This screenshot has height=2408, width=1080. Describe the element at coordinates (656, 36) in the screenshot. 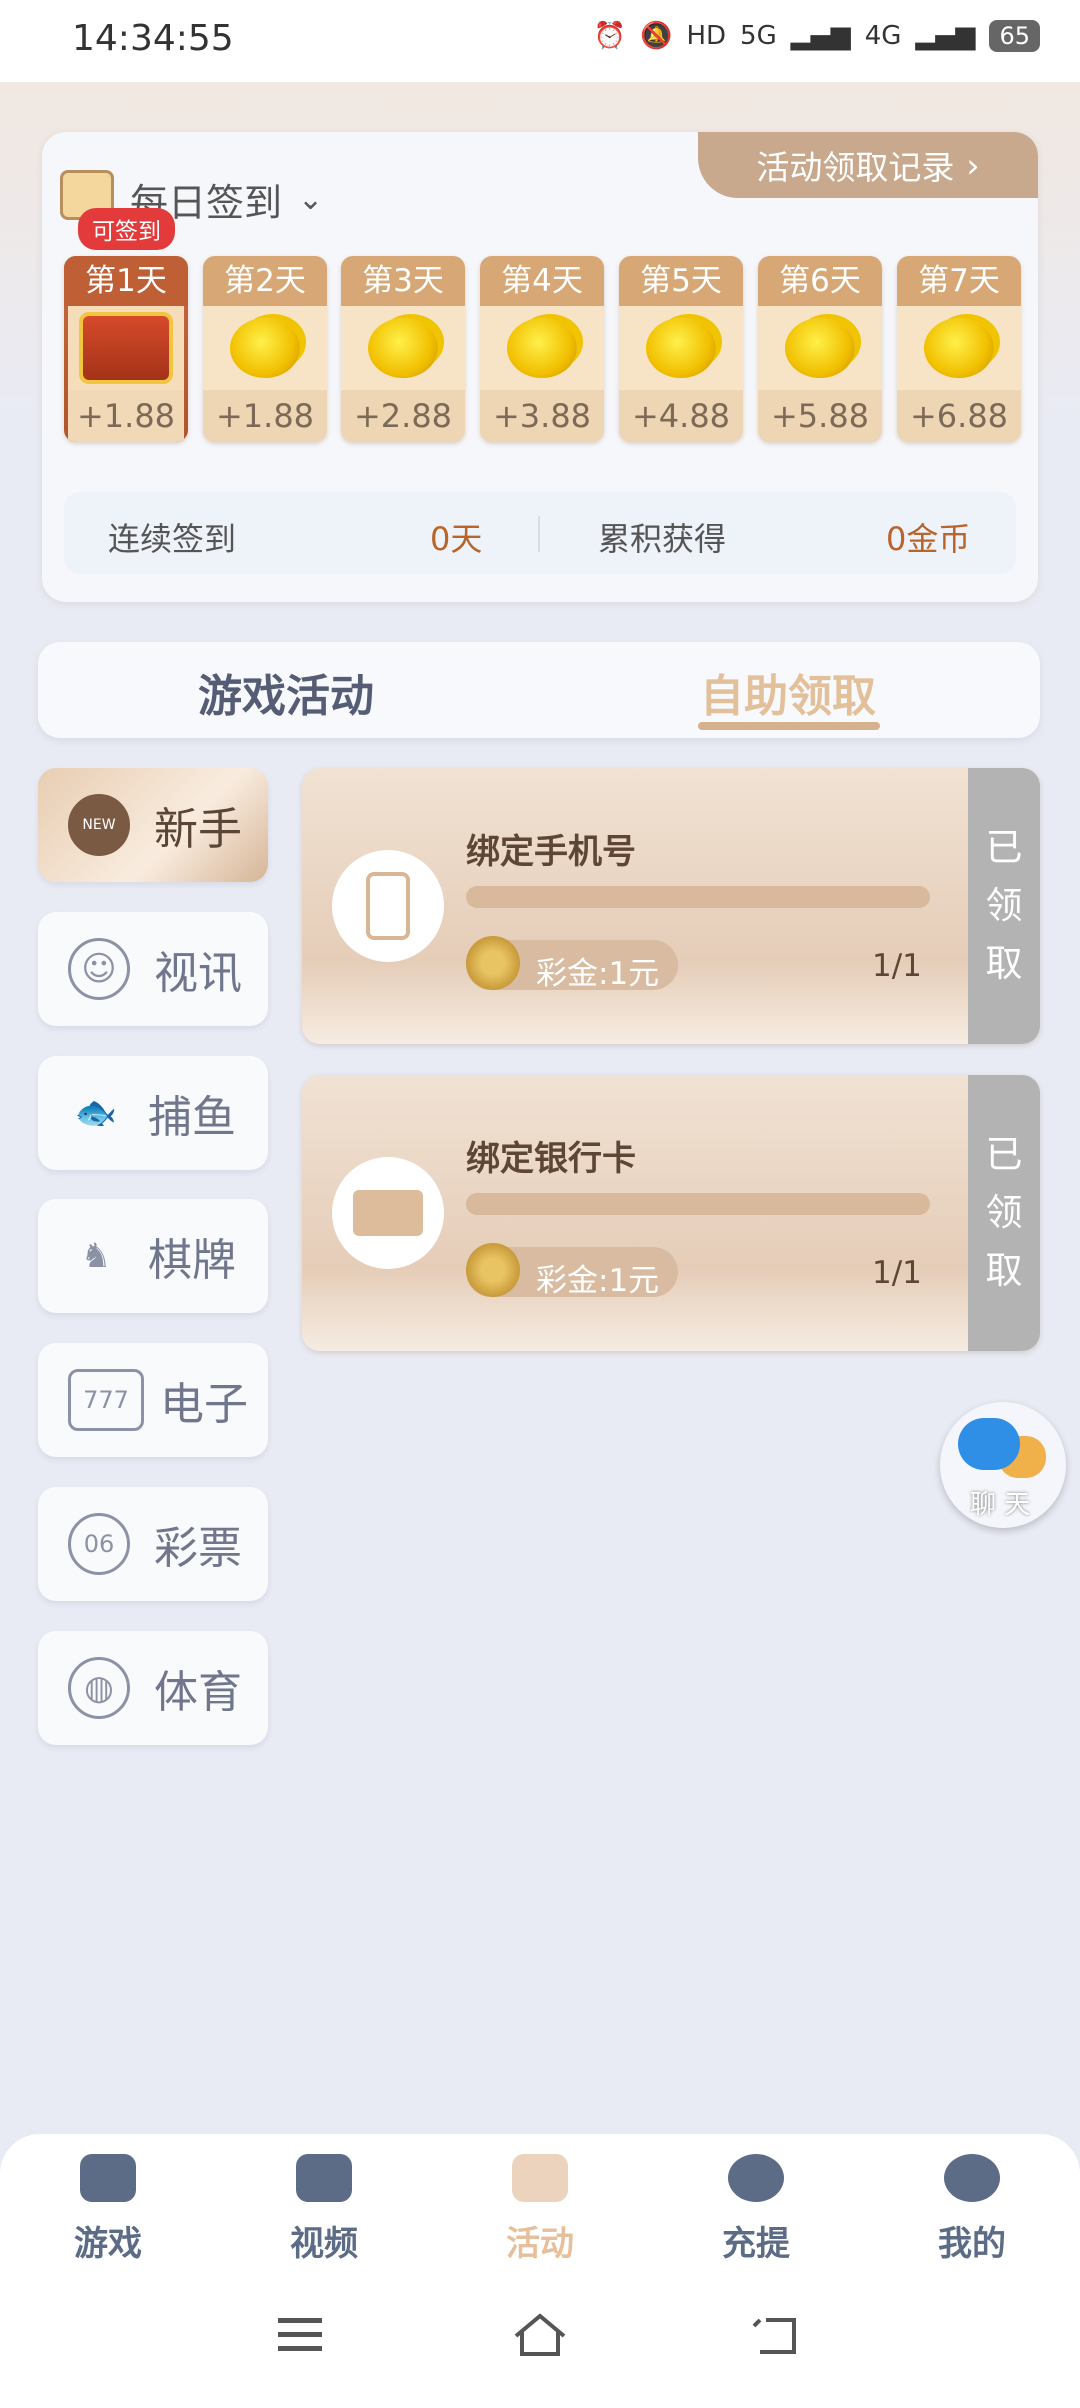

I see `mute-icon: 🔕` at that location.